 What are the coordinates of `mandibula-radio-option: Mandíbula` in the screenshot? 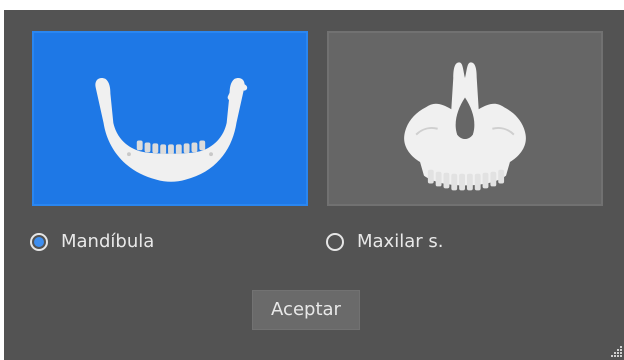 It's located at (92, 242).